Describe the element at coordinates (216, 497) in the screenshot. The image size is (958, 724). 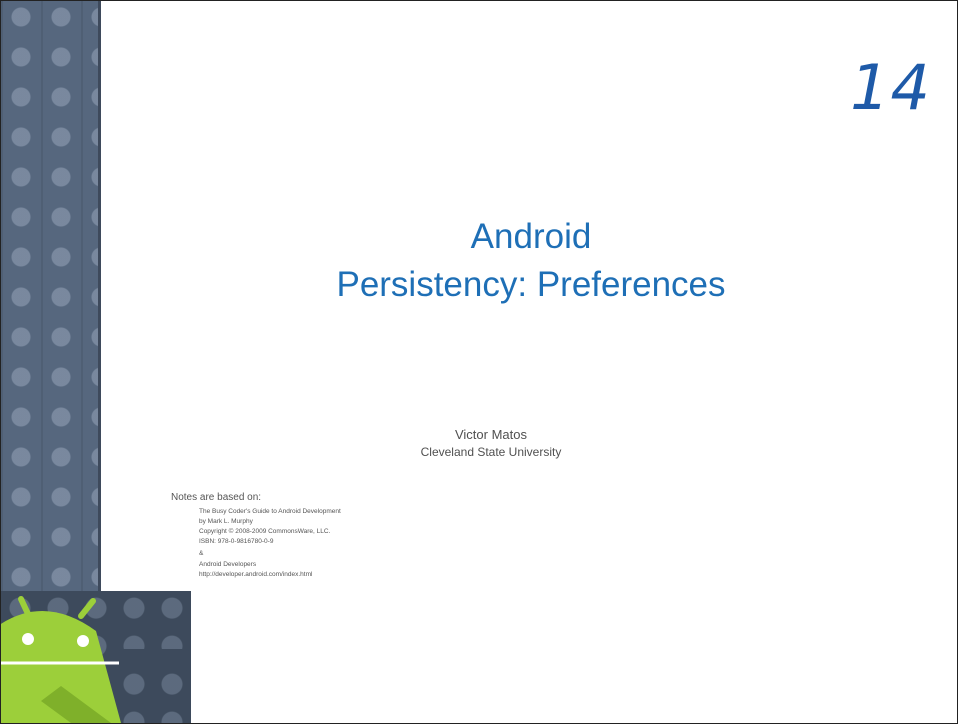
I see `notes-heading: Notes are based on:` at that location.